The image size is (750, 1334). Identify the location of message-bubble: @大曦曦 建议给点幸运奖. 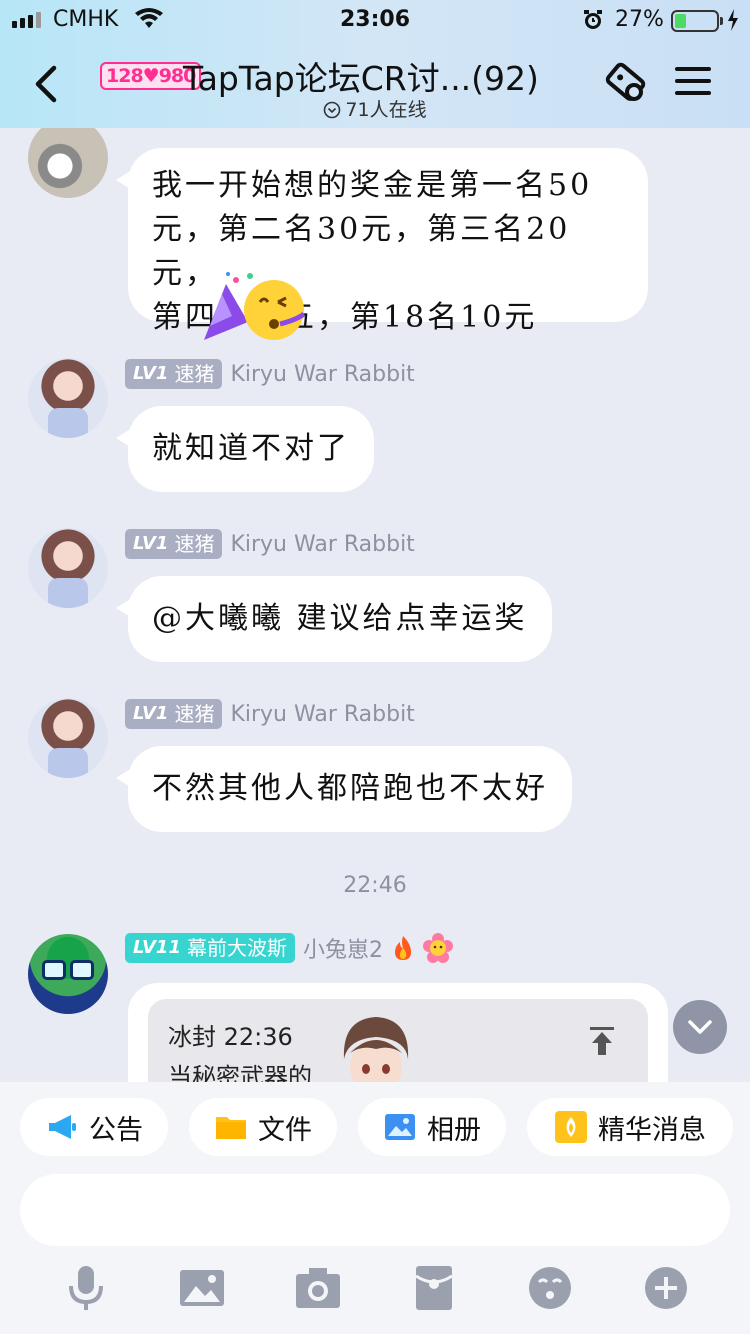
(334, 619).